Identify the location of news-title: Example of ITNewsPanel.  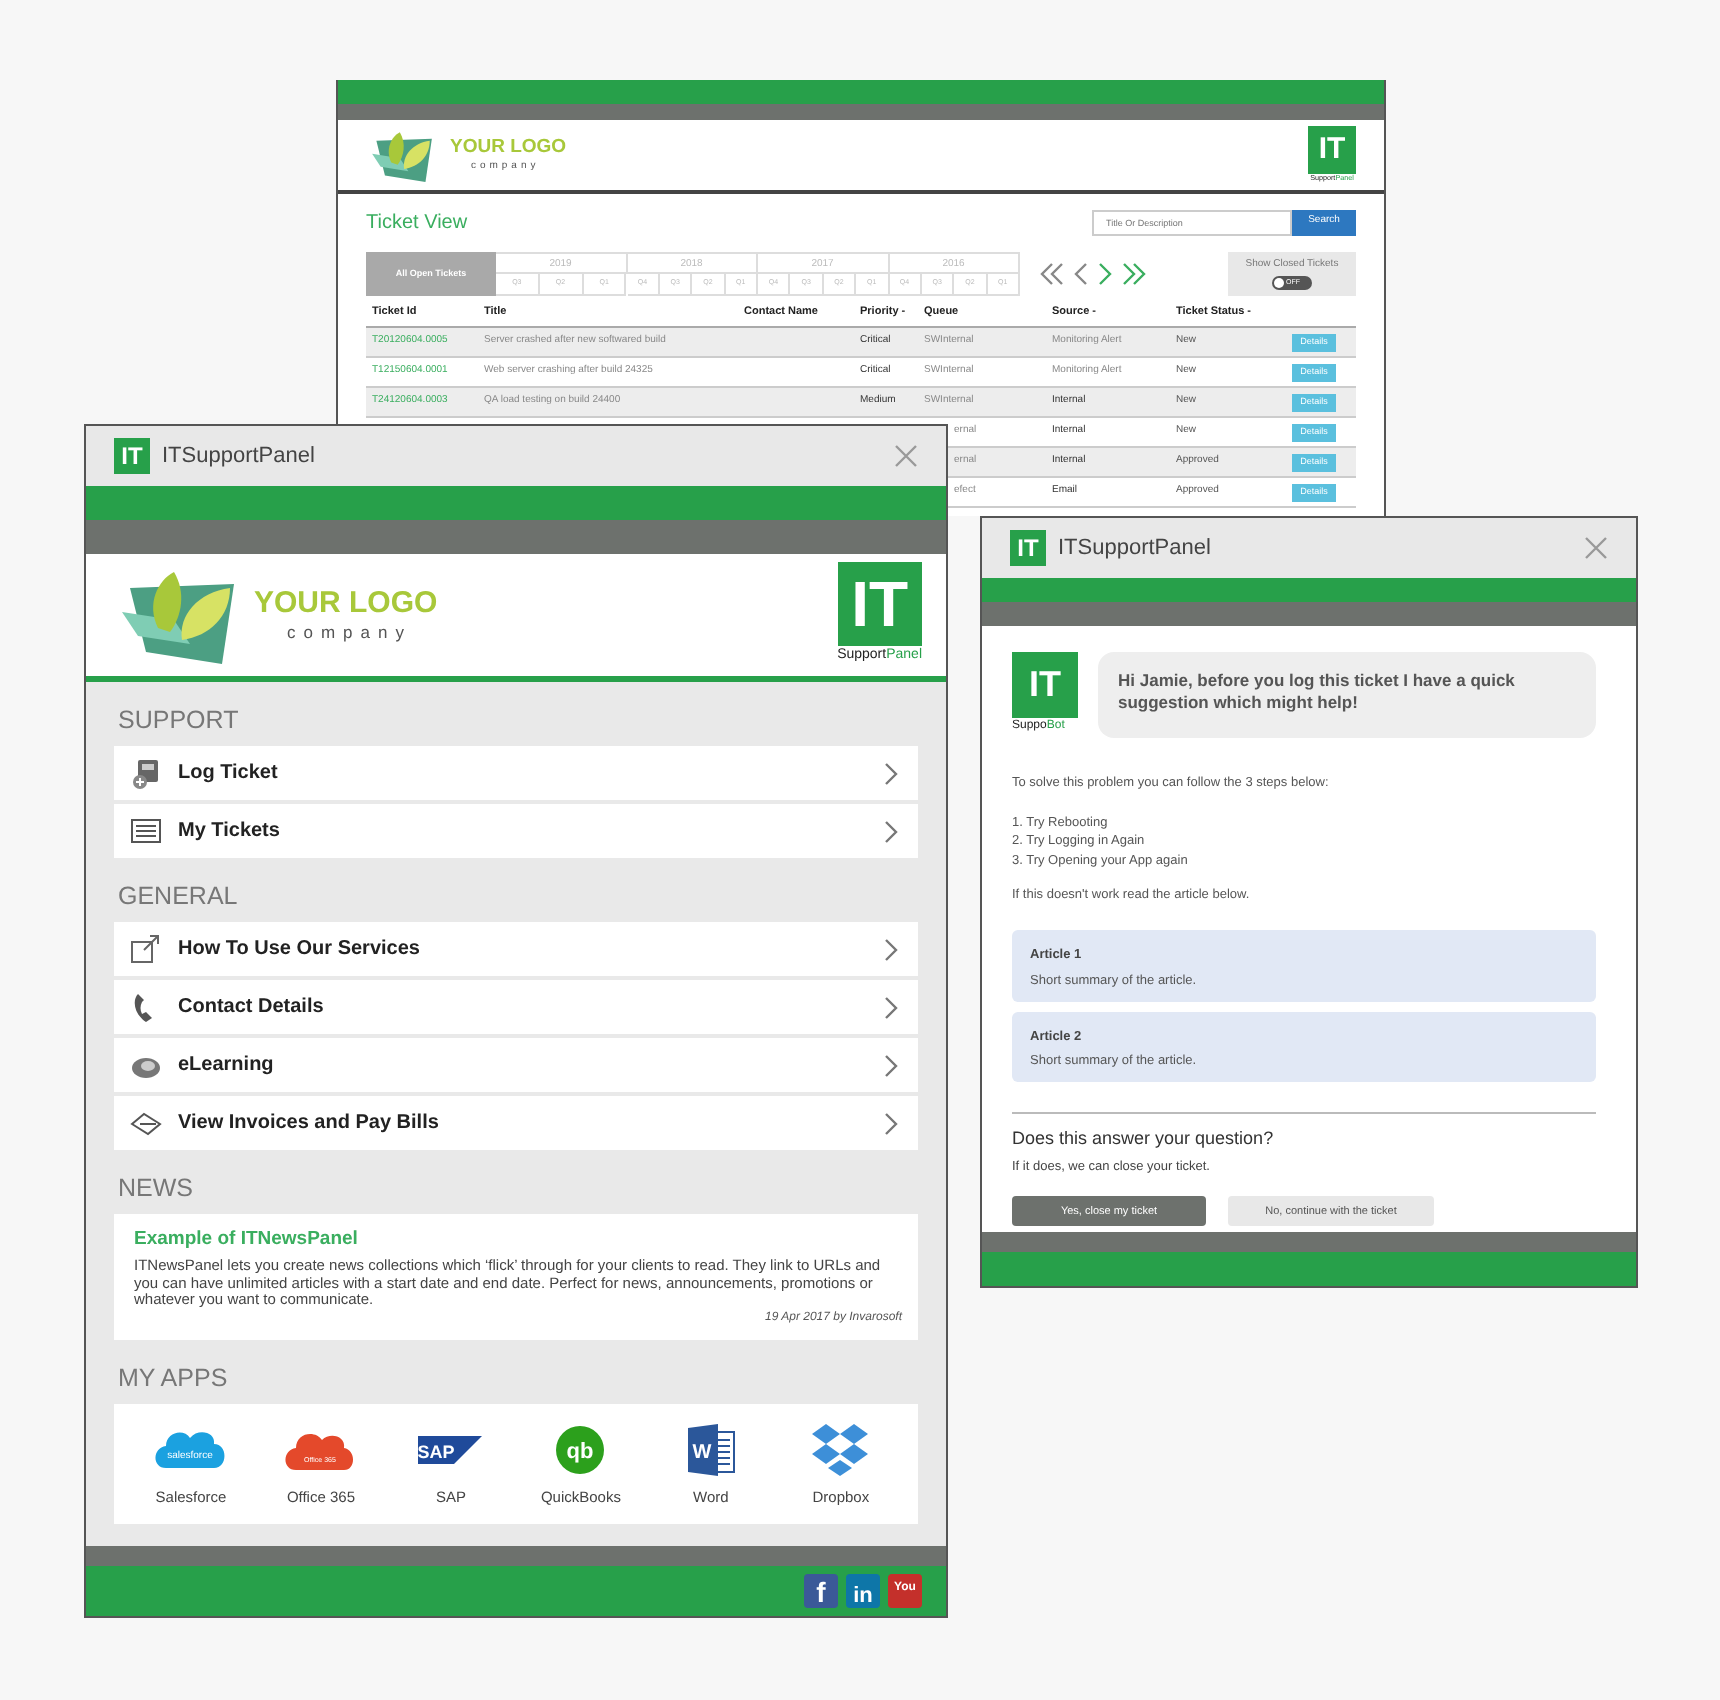
(518, 1240).